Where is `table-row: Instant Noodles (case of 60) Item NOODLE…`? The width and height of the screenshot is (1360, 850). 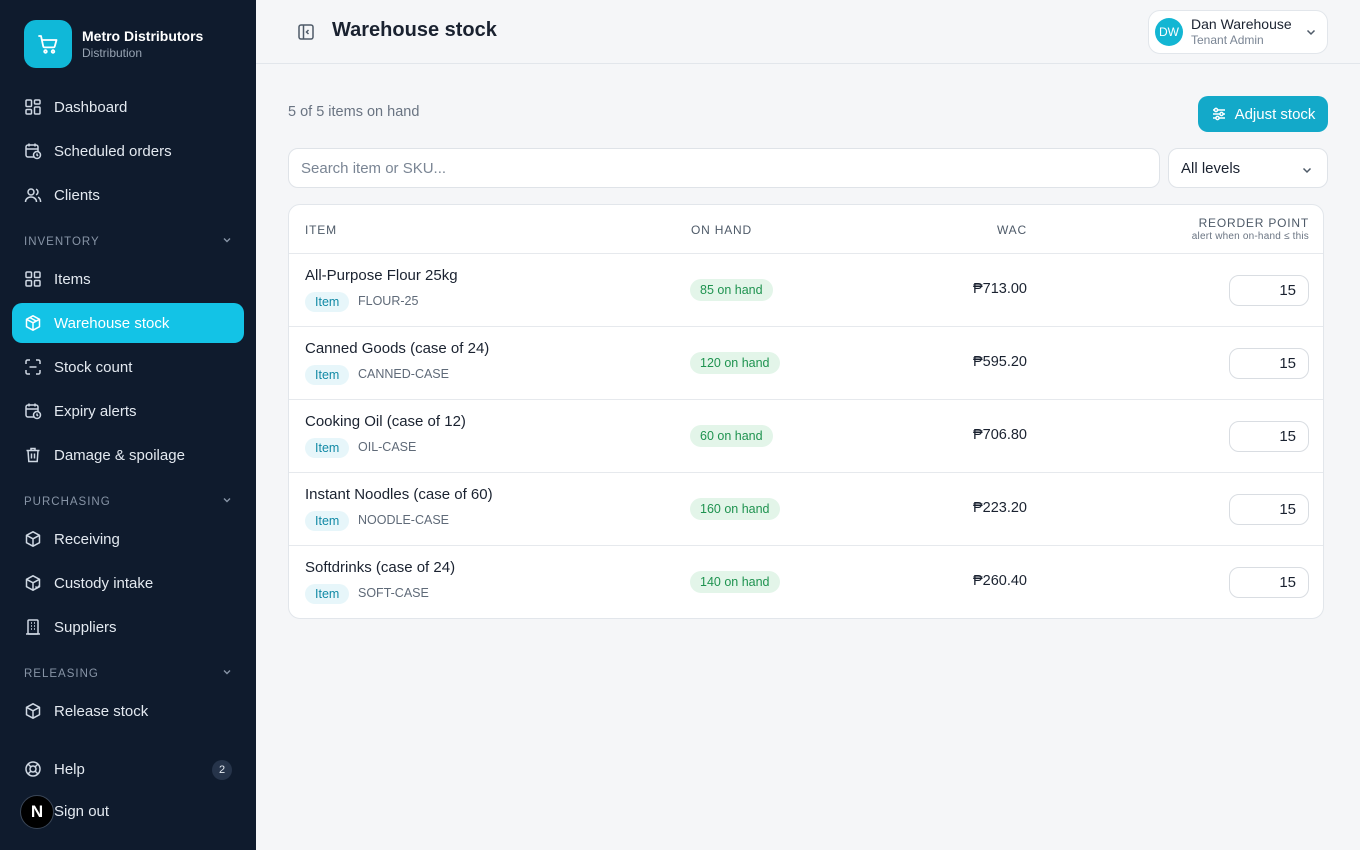
table-row: Instant Noodles (case of 60) Item NOODLE… is located at coordinates (806, 509).